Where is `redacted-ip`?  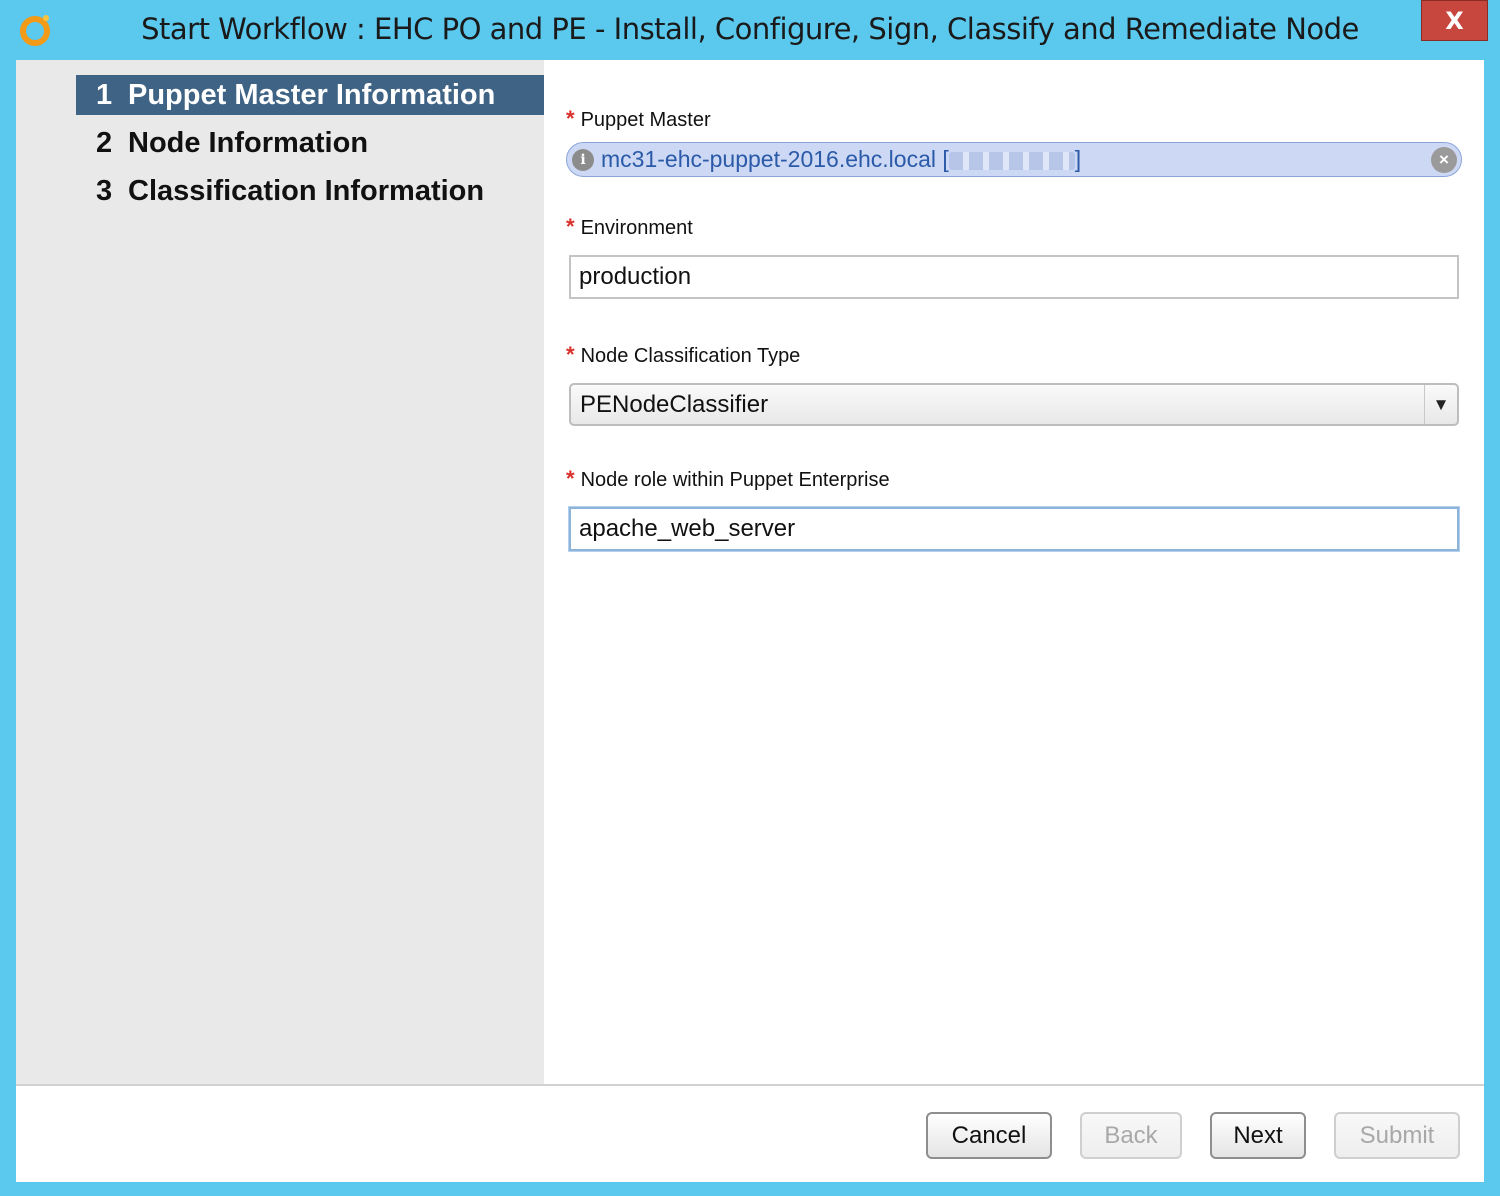
redacted-ip is located at coordinates (1011, 160).